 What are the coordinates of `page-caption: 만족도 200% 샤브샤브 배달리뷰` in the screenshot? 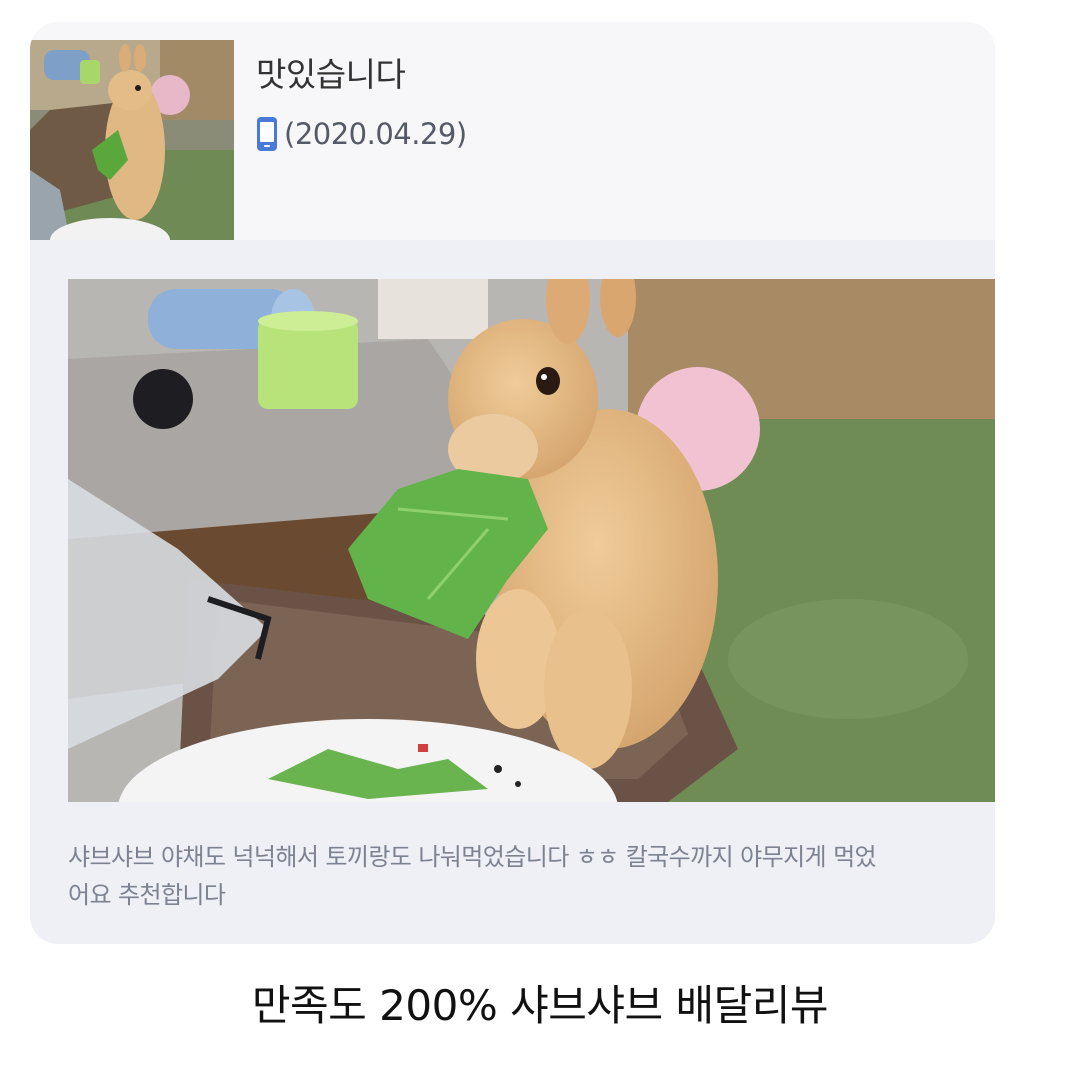 It's located at (540, 1005).